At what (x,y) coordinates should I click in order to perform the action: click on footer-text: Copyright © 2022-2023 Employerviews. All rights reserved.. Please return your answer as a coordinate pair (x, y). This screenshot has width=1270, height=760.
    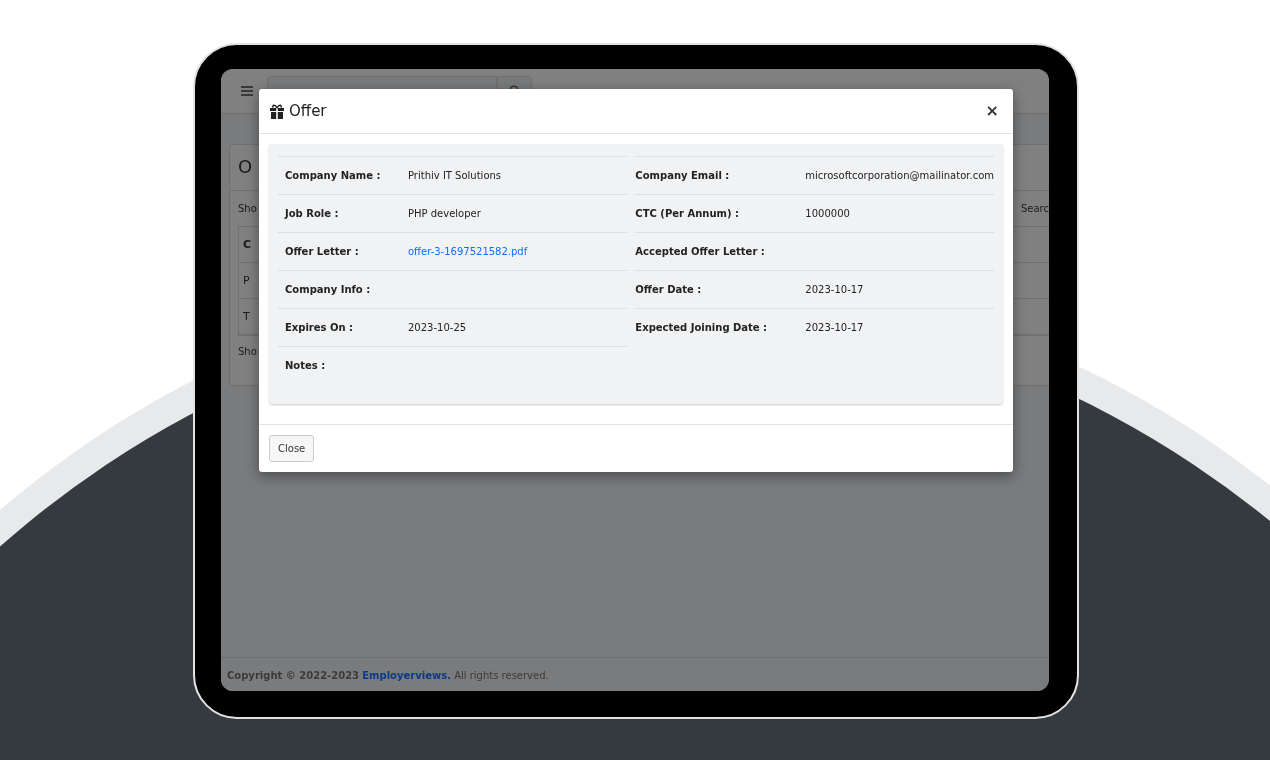
    Looking at the image, I should click on (388, 675).